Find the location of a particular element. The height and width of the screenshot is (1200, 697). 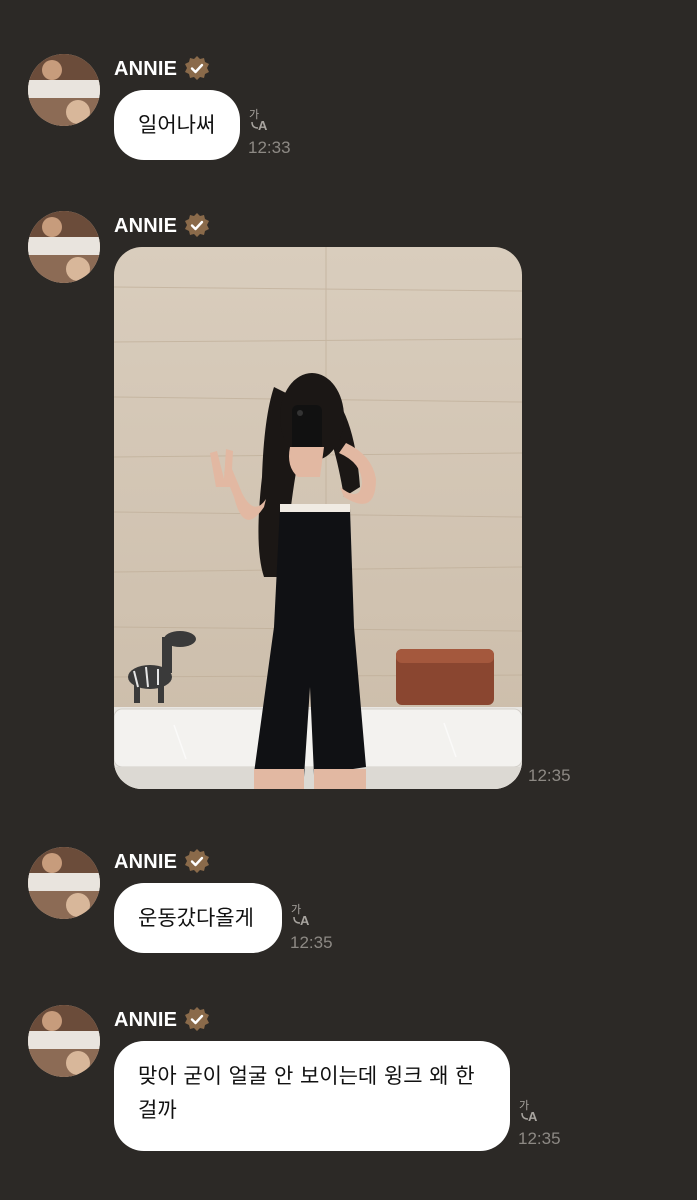

message-item: ANNIE 운동갔다올게 가 A 12:35 is located at coordinates (348, 903).